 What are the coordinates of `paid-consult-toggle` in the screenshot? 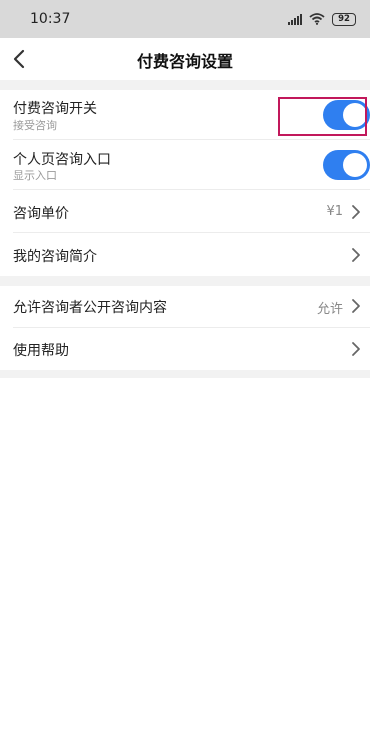 It's located at (346, 115).